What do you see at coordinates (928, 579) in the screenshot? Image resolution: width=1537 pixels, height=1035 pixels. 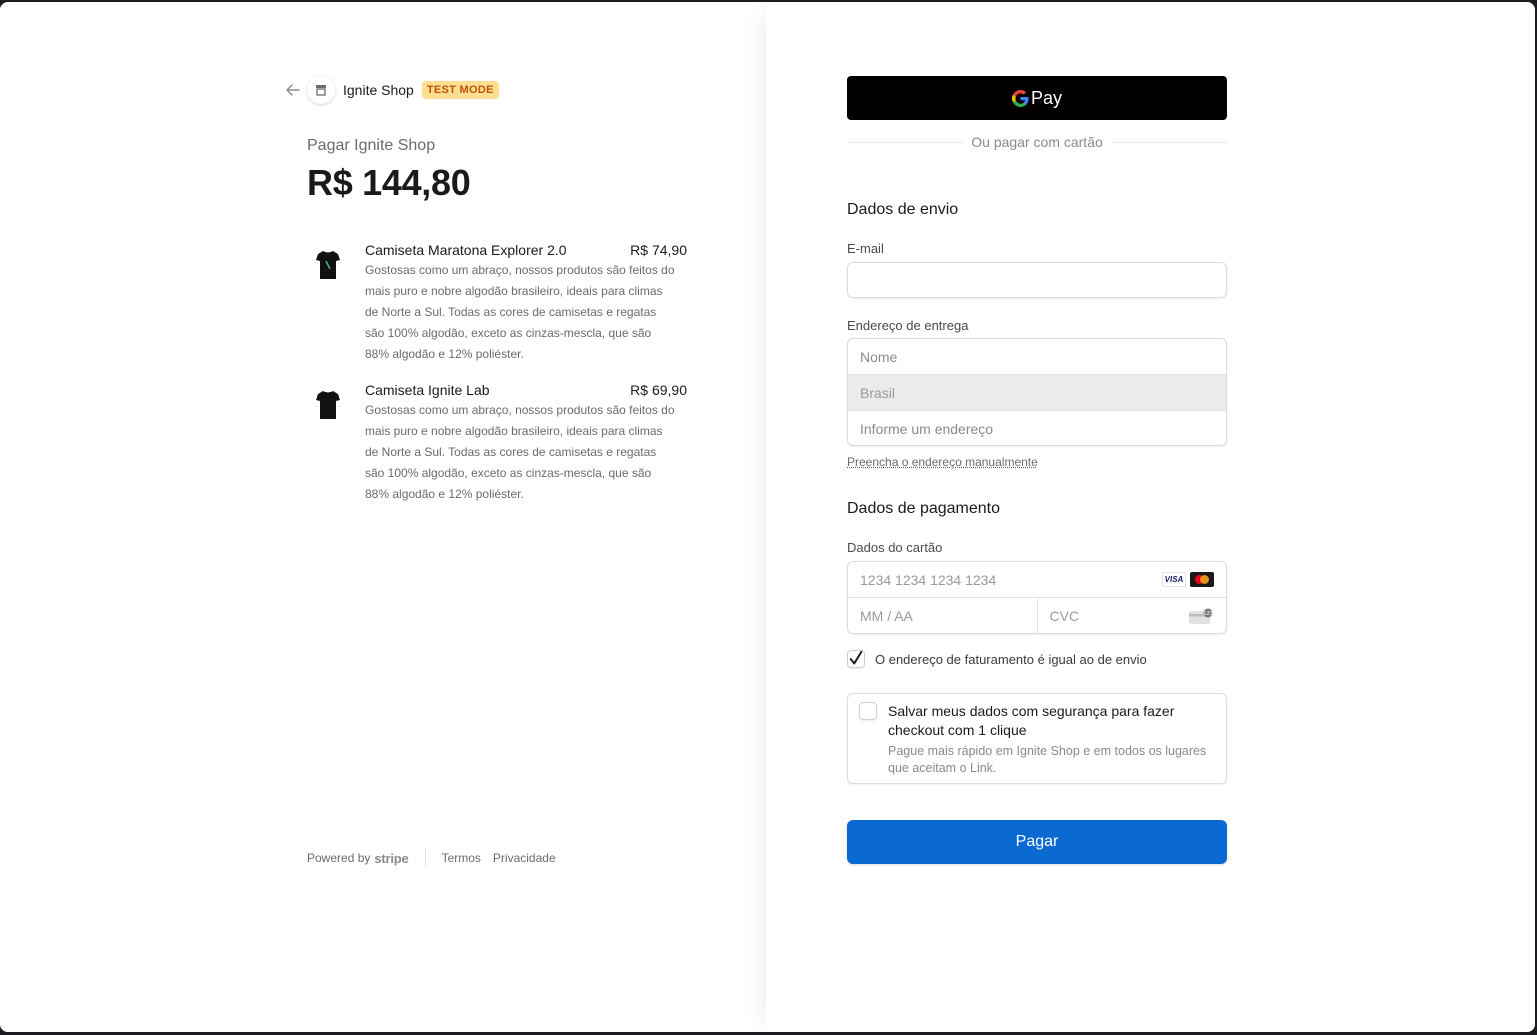 I see `card-number-placeholder: 1234 1234 1234 1234` at bounding box center [928, 579].